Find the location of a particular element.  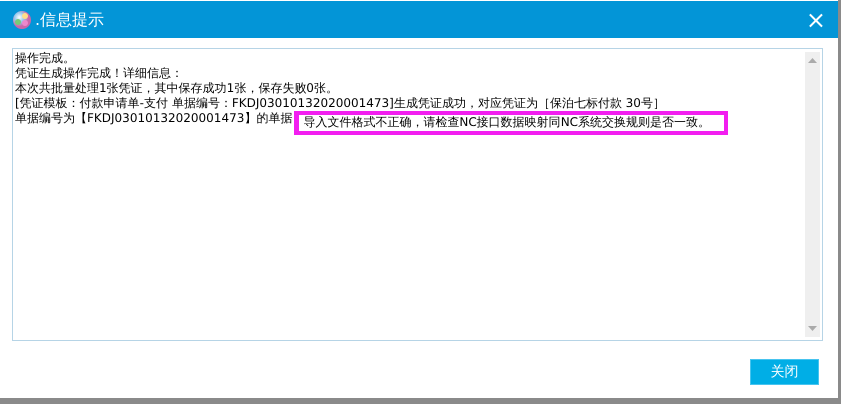

message-line: 操作完成。 is located at coordinates (45, 58).